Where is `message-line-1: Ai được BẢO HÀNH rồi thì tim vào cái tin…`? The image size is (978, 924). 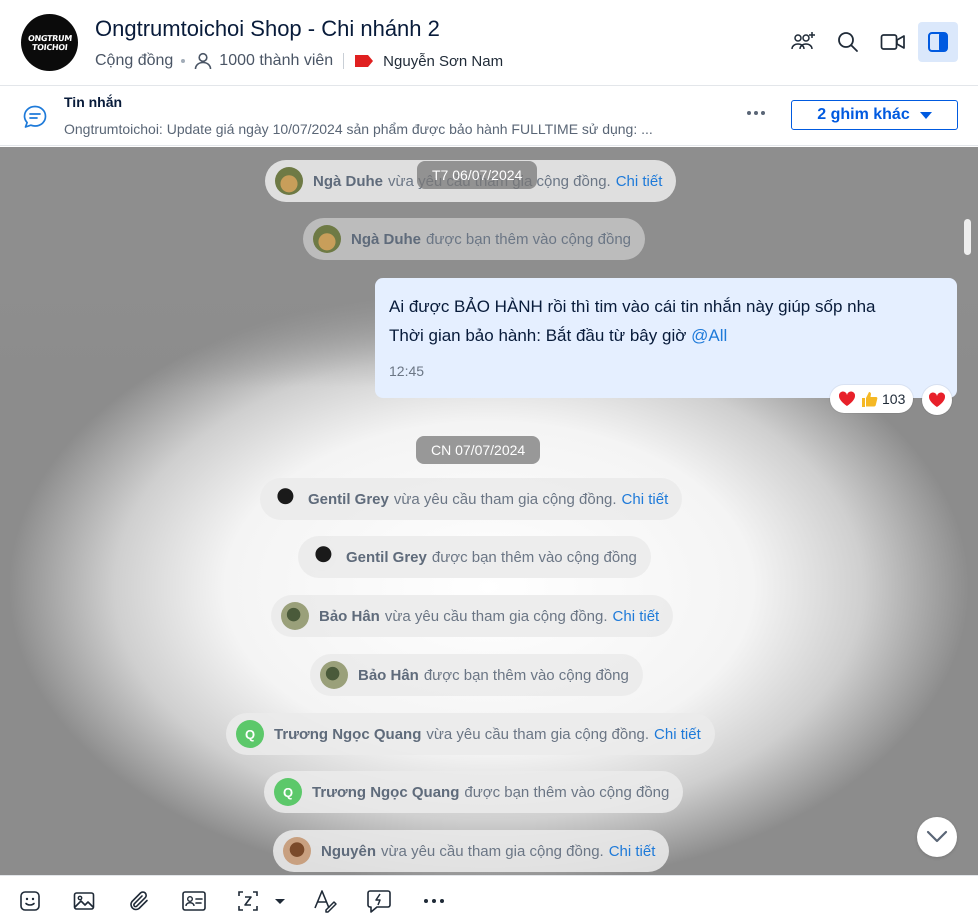 message-line-1: Ai được BẢO HÀNH rồi thì tim vào cái tin… is located at coordinates (632, 306).